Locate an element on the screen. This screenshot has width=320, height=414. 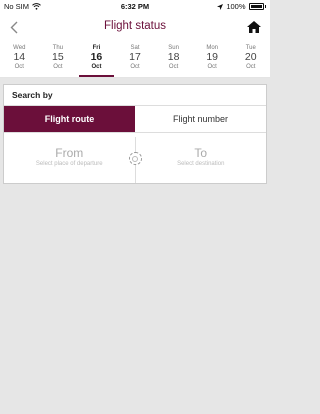
date-item-16-selected: Fri 16 Oct is located at coordinates (96, 59).